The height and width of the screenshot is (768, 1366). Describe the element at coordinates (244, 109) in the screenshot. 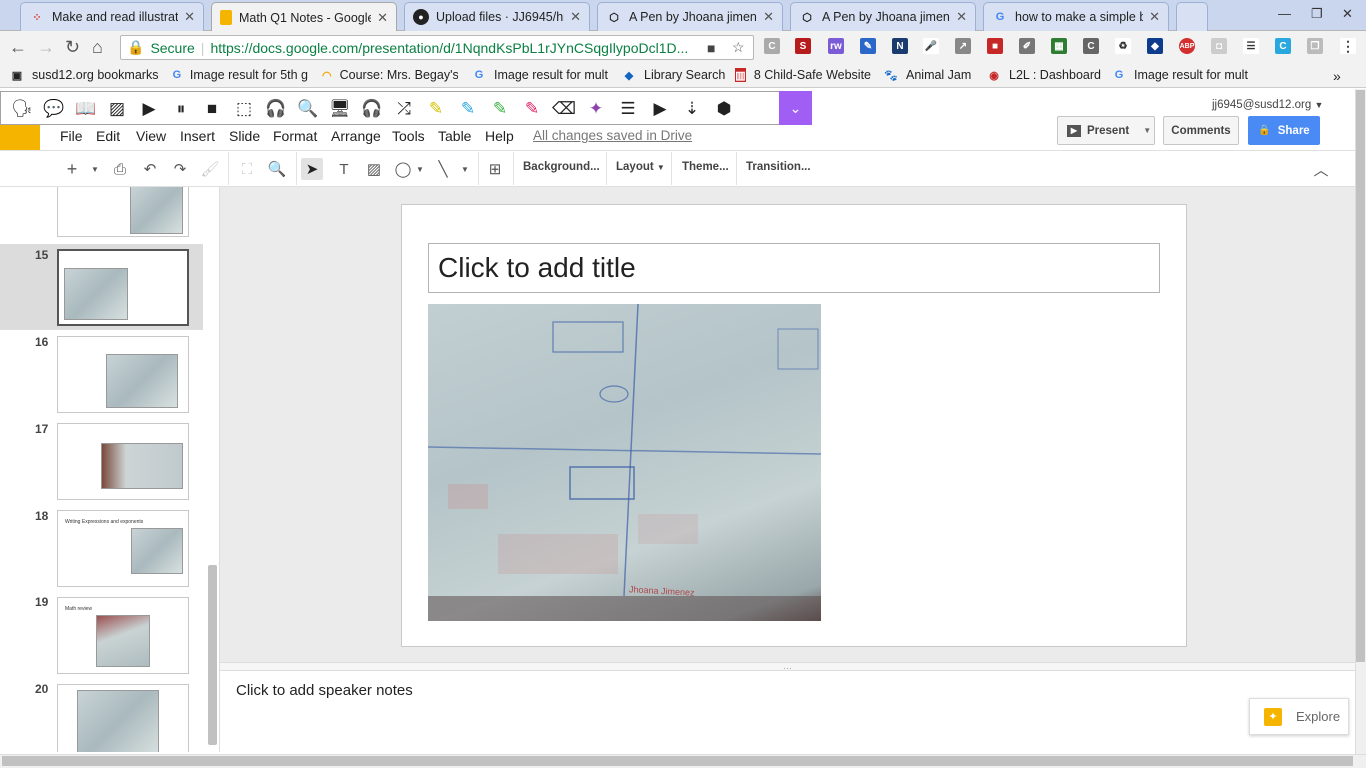

I see `select-region-icon: ⬚` at that location.